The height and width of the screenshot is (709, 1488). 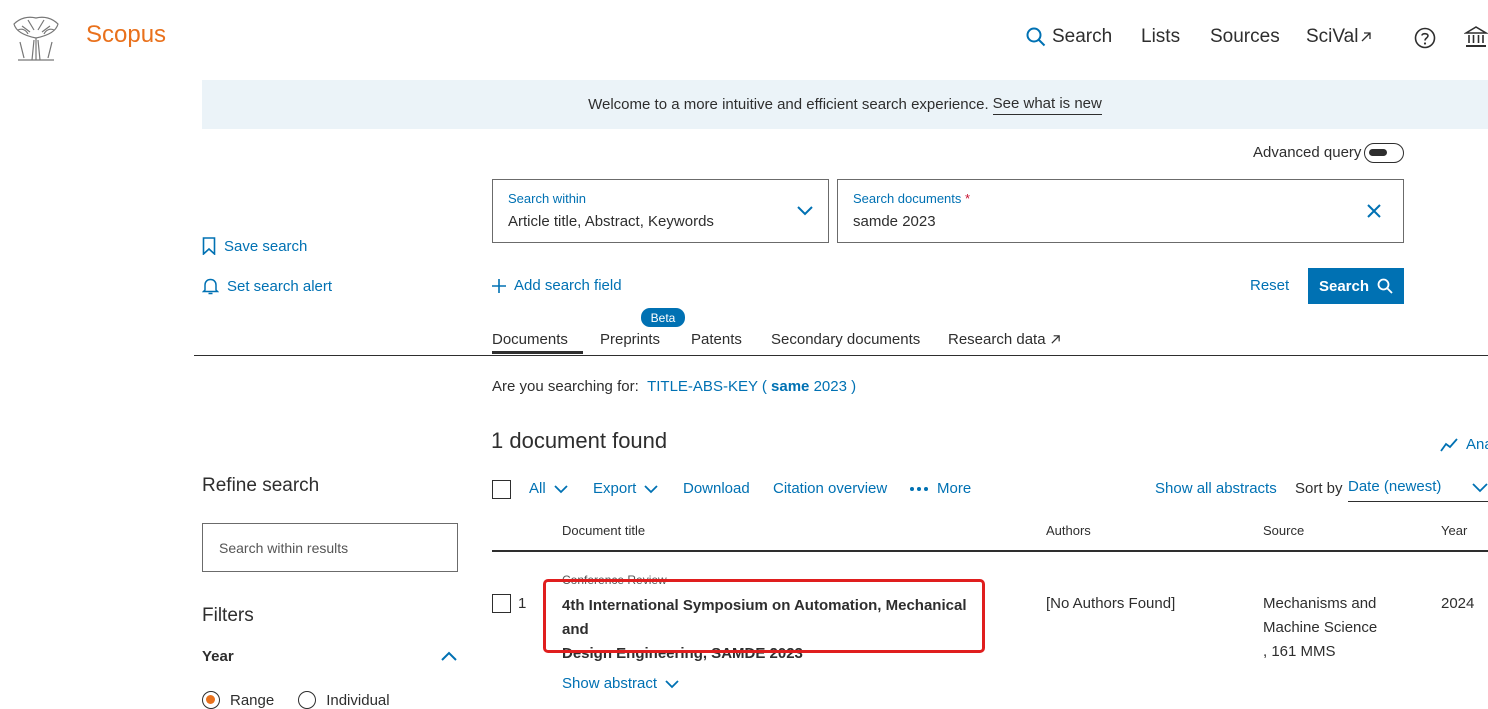 What do you see at coordinates (252, 700) in the screenshot?
I see `range-radio-label: Range` at bounding box center [252, 700].